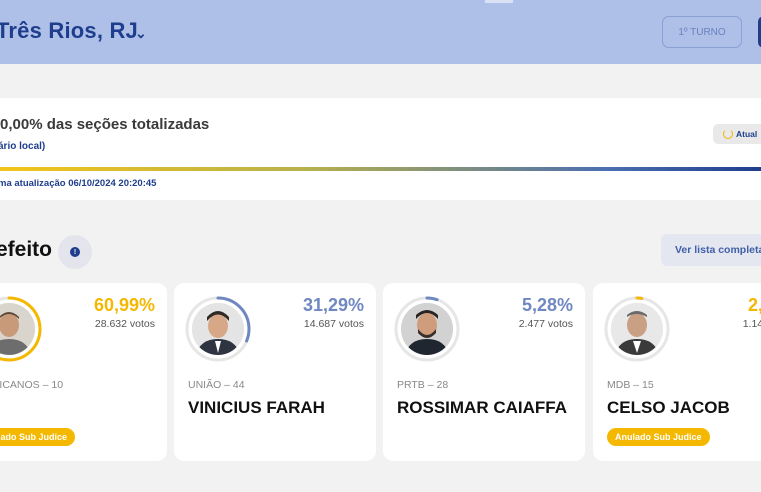 The width and height of the screenshot is (761, 492). Describe the element at coordinates (333, 324) in the screenshot. I see `candidate-votes: 14.687 votos` at that location.